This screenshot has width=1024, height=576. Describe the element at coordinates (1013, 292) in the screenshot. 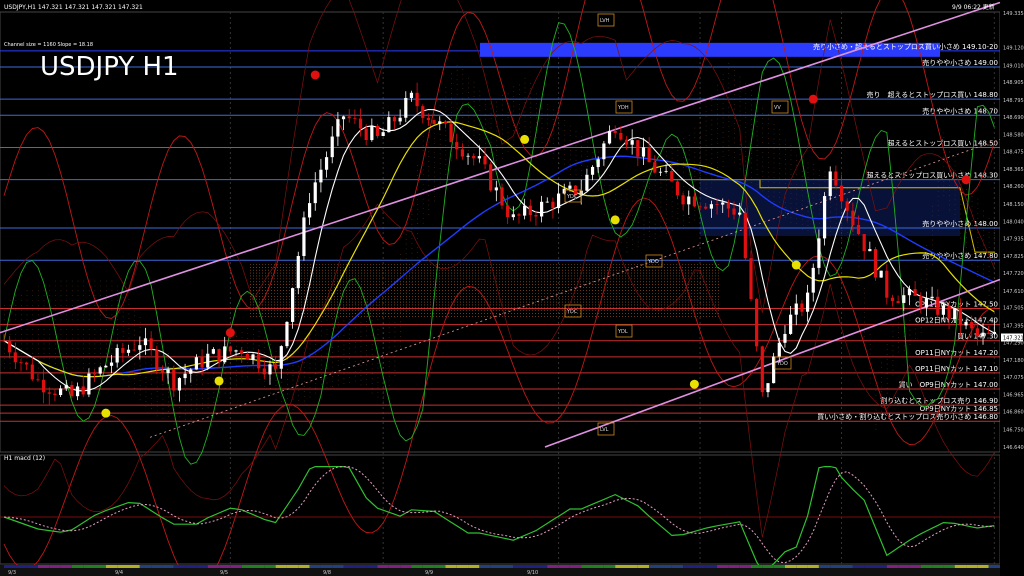

I see `price-tick: 147.610` at that location.